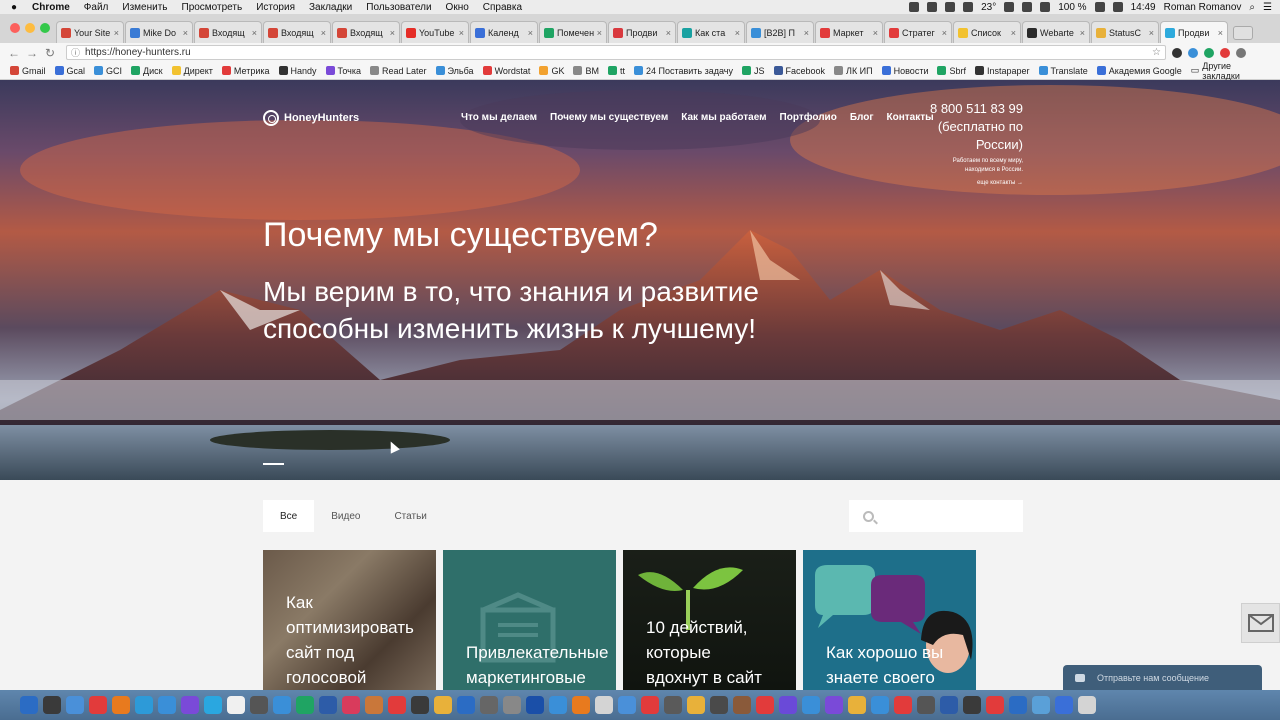  I want to click on nav-what-we-do: Что мы делаем, so click(499, 117).